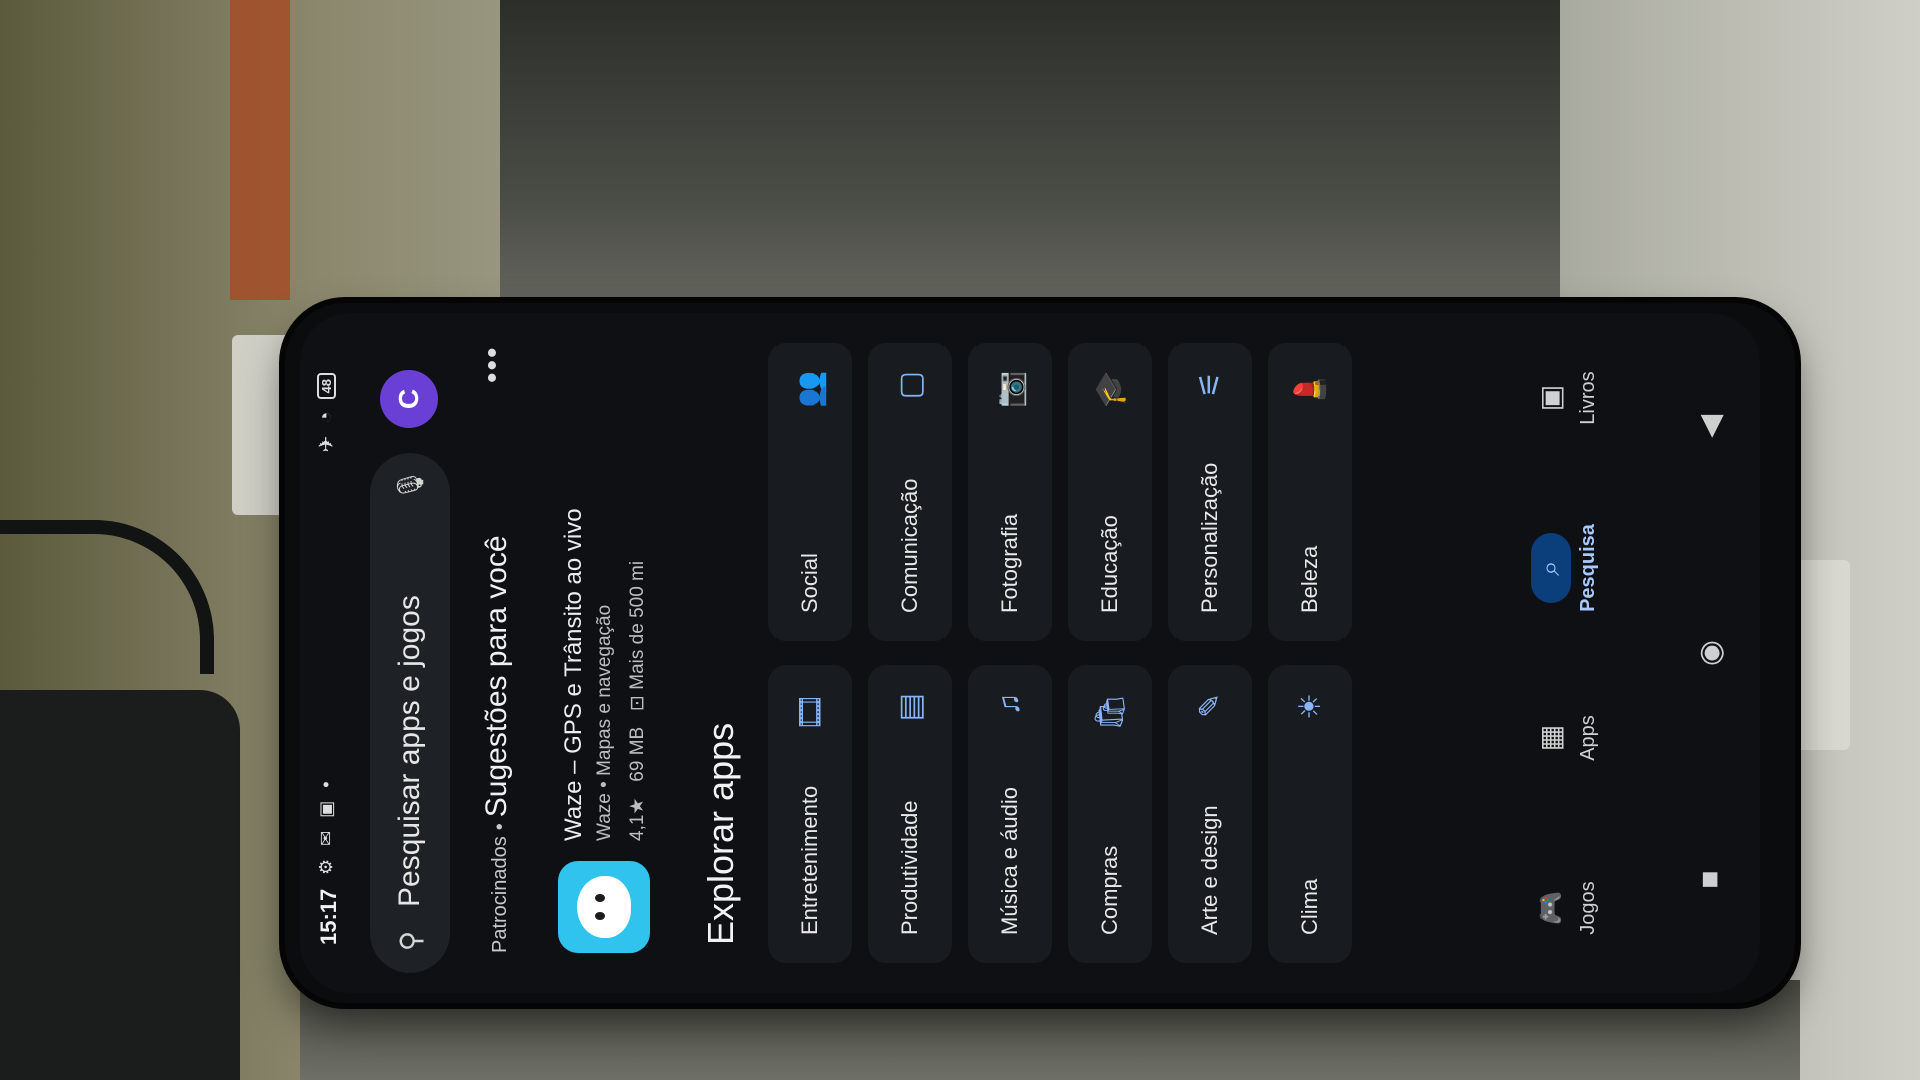 This screenshot has width=1920, height=1080. What do you see at coordinates (493, 364) in the screenshot?
I see `more-options-button: •••` at bounding box center [493, 364].